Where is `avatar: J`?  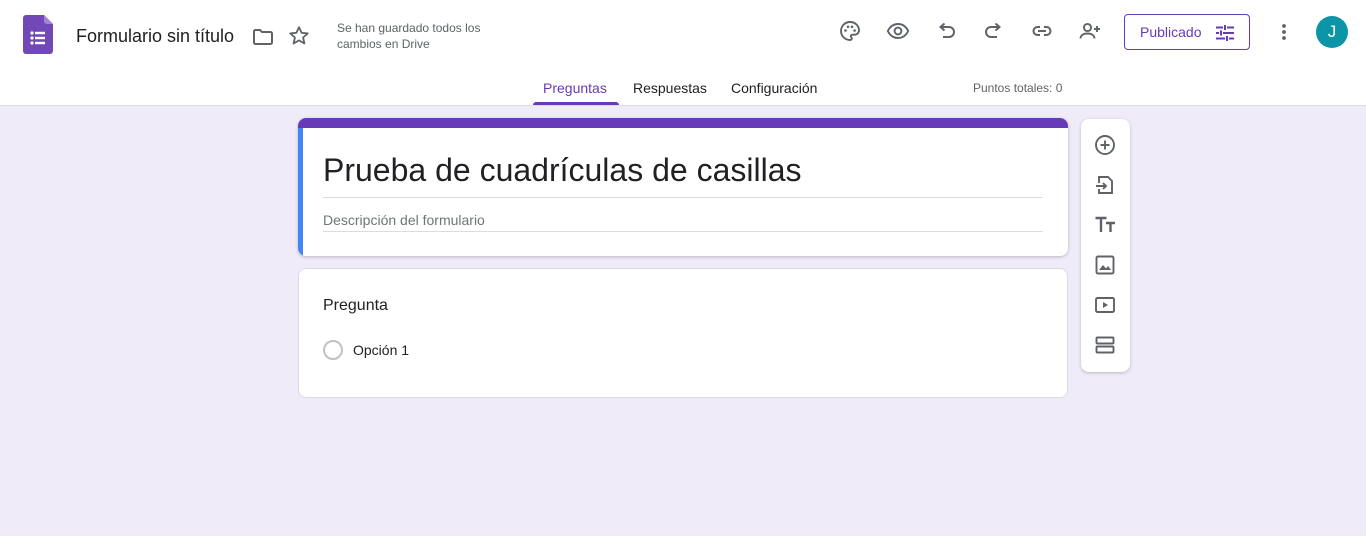
avatar: J is located at coordinates (1332, 32).